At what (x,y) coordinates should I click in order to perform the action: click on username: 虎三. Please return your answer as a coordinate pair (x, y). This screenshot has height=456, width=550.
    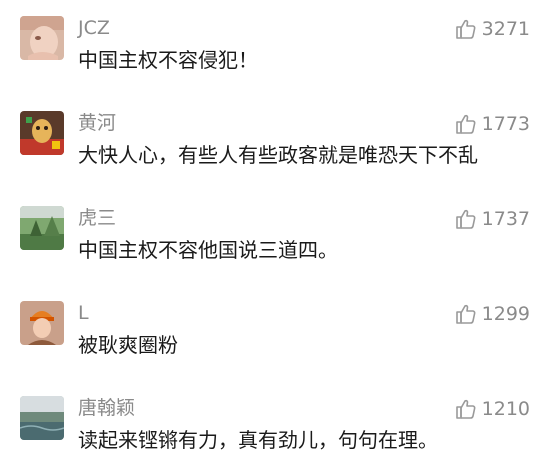
    Looking at the image, I should click on (97, 218).